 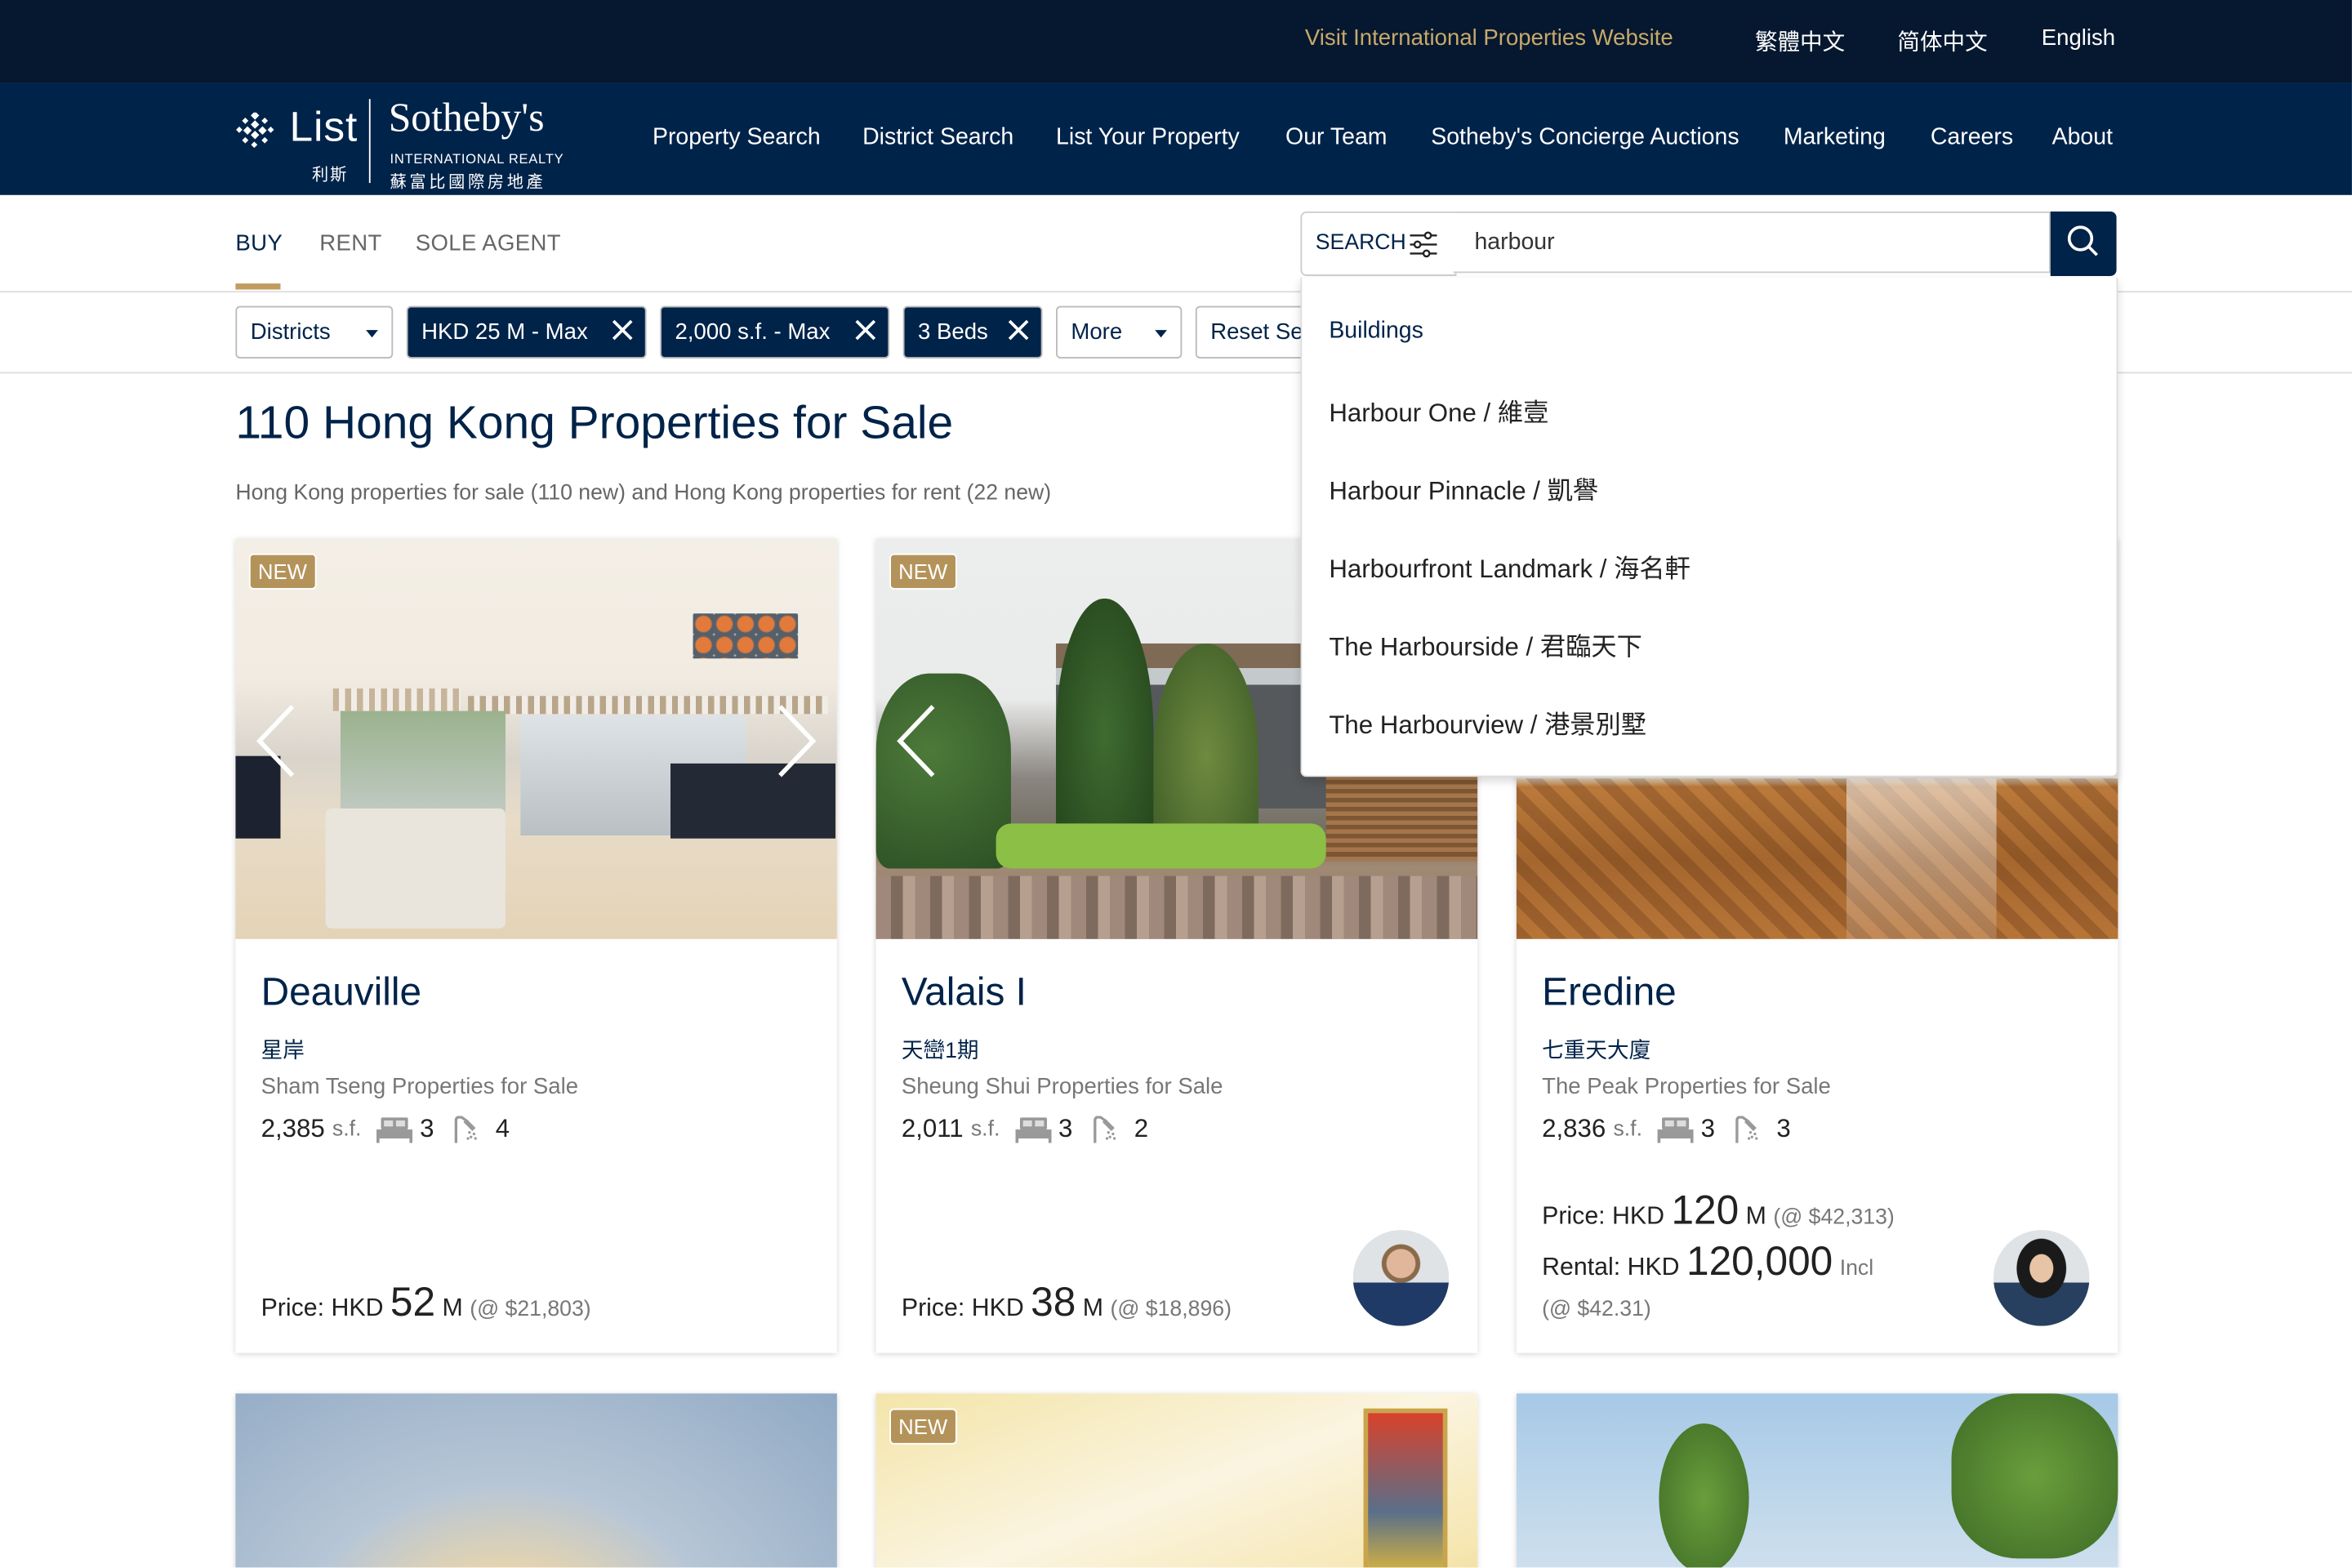 I want to click on listing-rental-note: (@ $42.31), so click(x=1596, y=1308).